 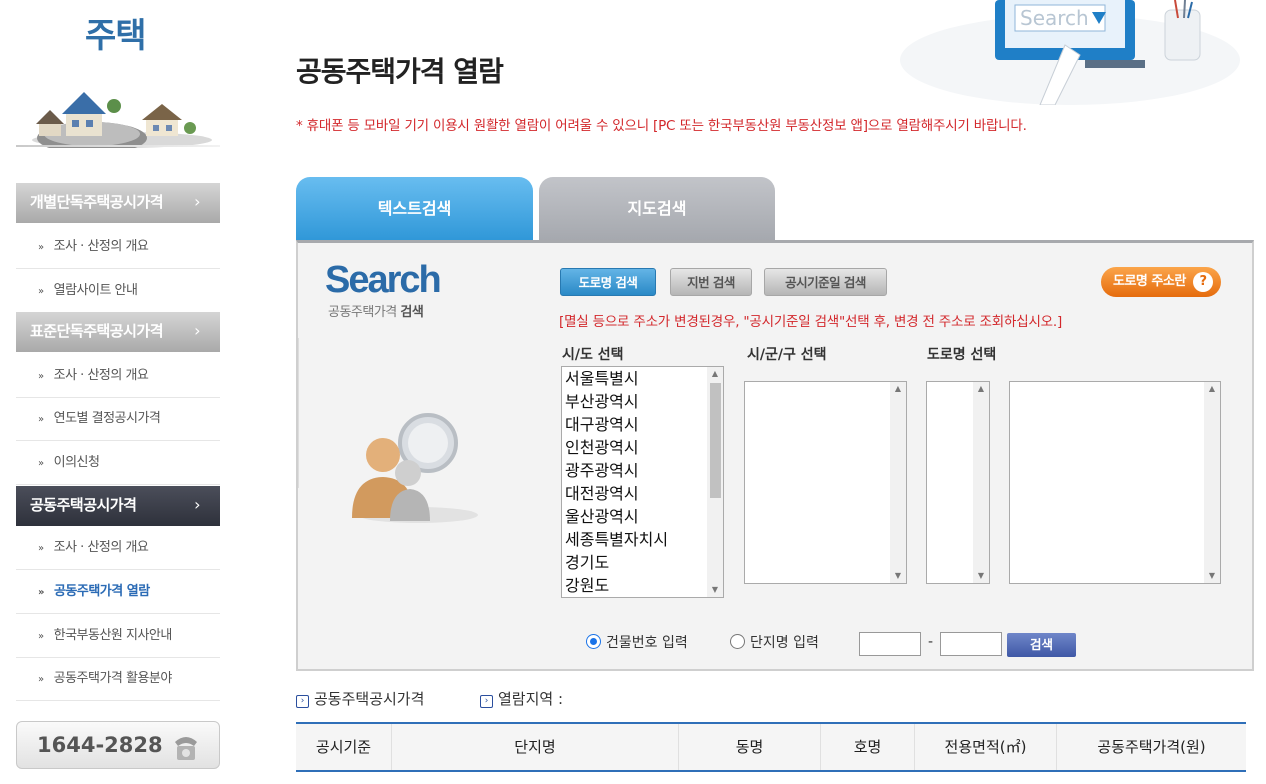 What do you see at coordinates (1149, 281) in the screenshot?
I see `road-address-help-label: 도로명 주소란` at bounding box center [1149, 281].